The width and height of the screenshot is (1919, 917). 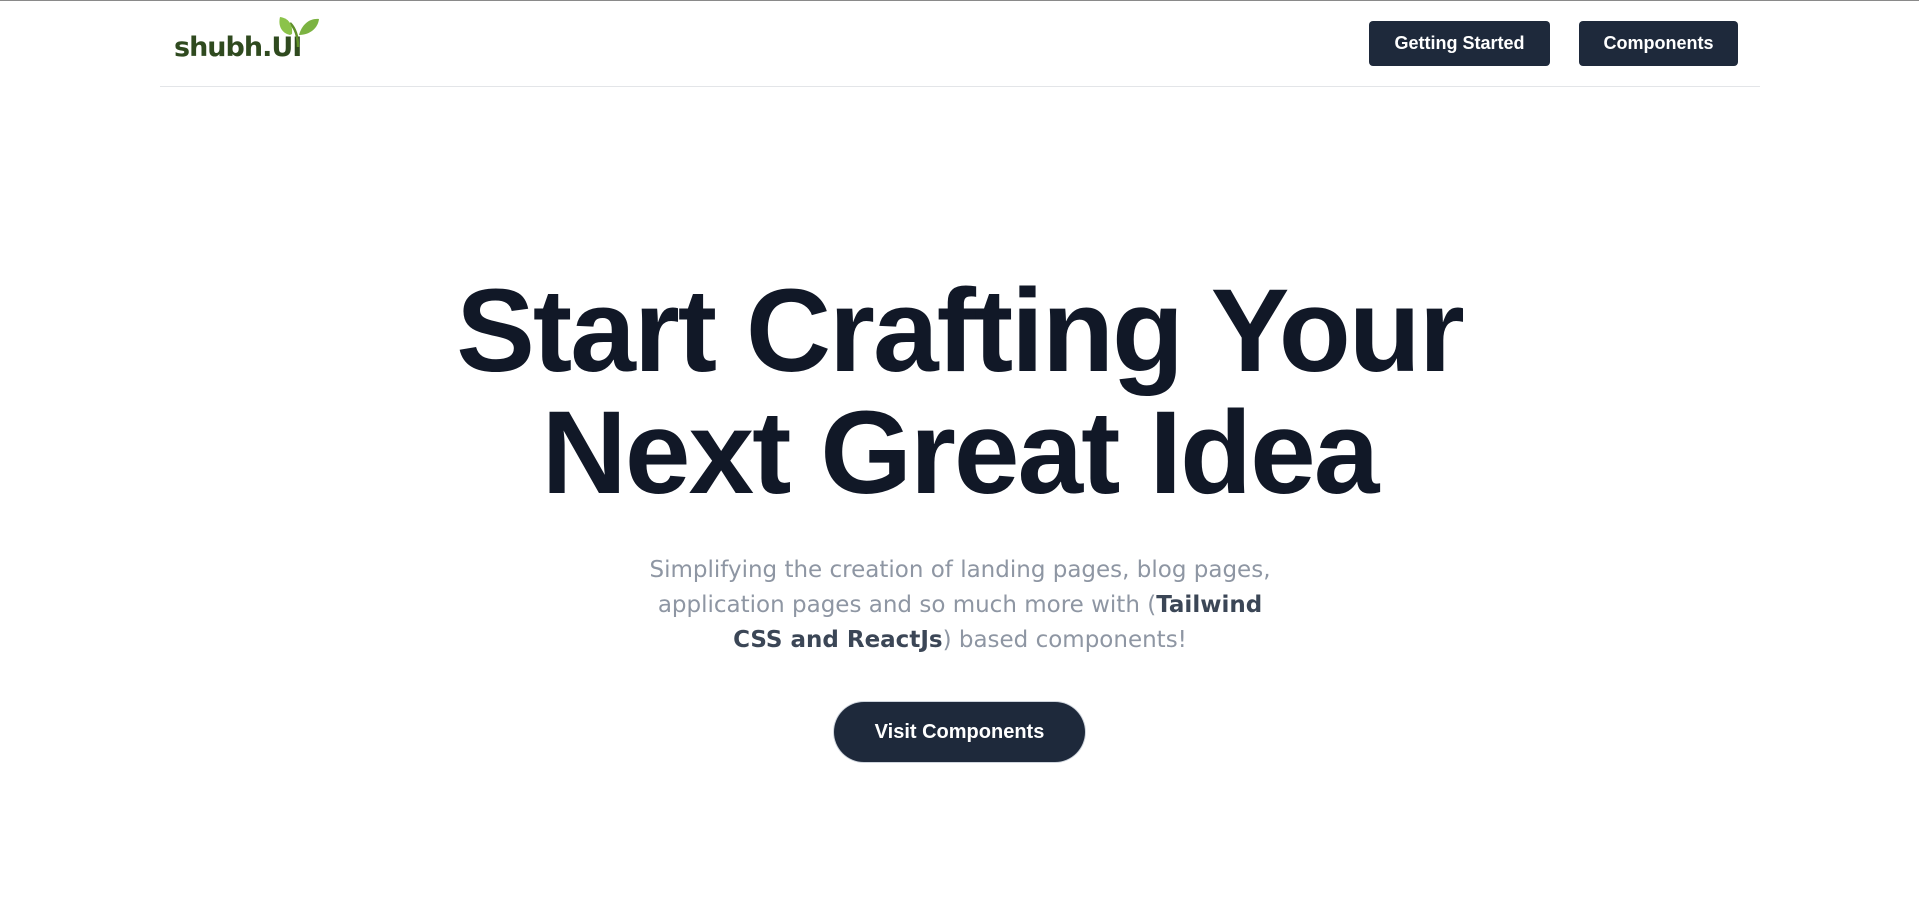 I want to click on hero-title-line-1: Start Crafting Your, so click(x=960, y=331).